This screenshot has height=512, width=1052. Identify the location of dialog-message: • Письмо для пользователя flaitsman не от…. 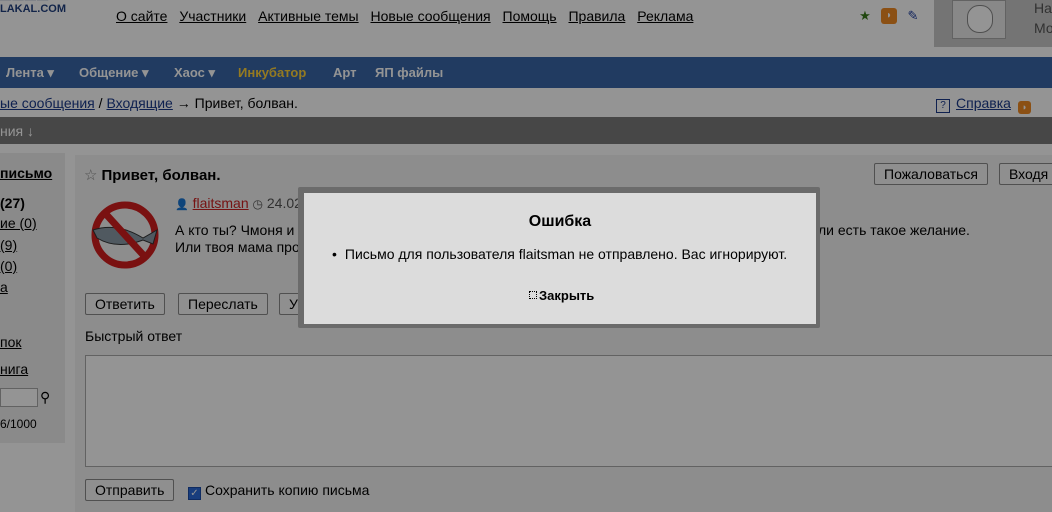
(559, 254).